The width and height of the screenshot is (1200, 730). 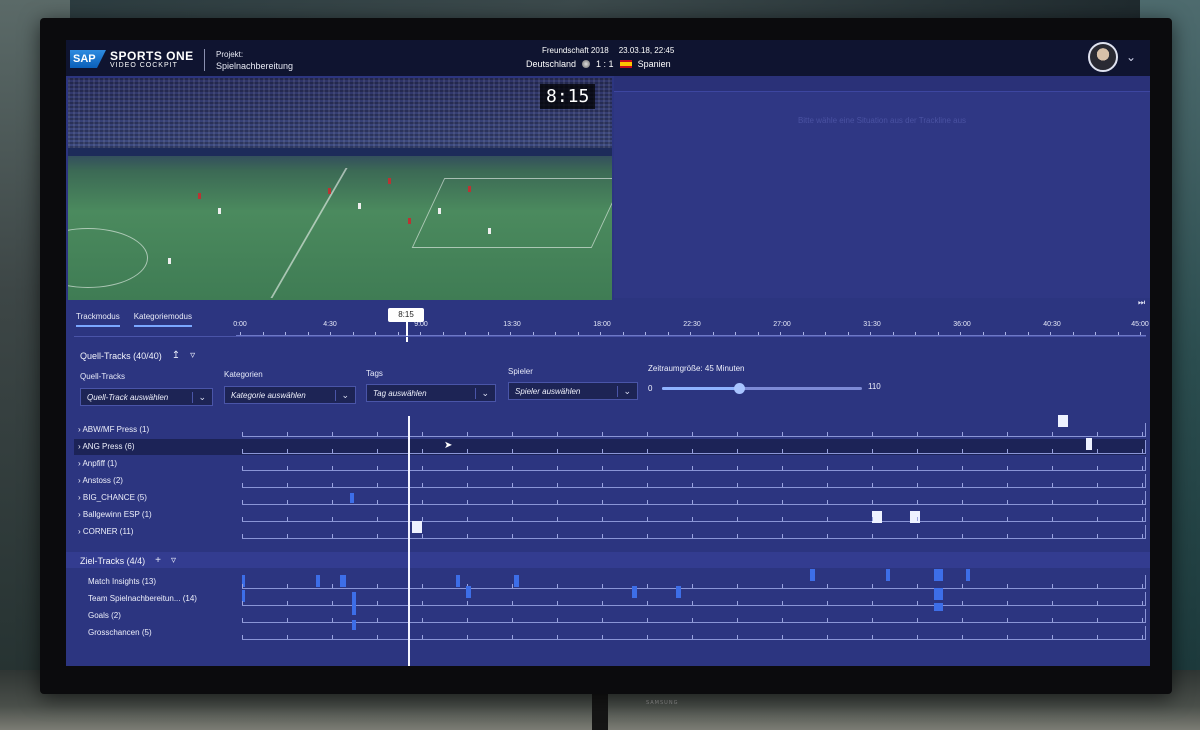 What do you see at coordinates (654, 64) in the screenshot?
I see `away-team: Spanien` at bounding box center [654, 64].